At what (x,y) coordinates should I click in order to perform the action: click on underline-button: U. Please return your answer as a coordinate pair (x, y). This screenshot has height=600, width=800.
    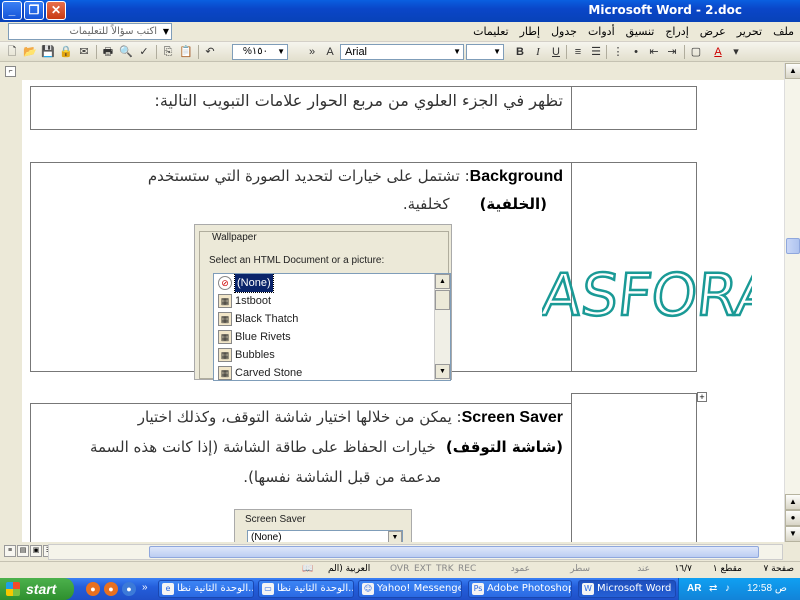
    Looking at the image, I should click on (556, 52).